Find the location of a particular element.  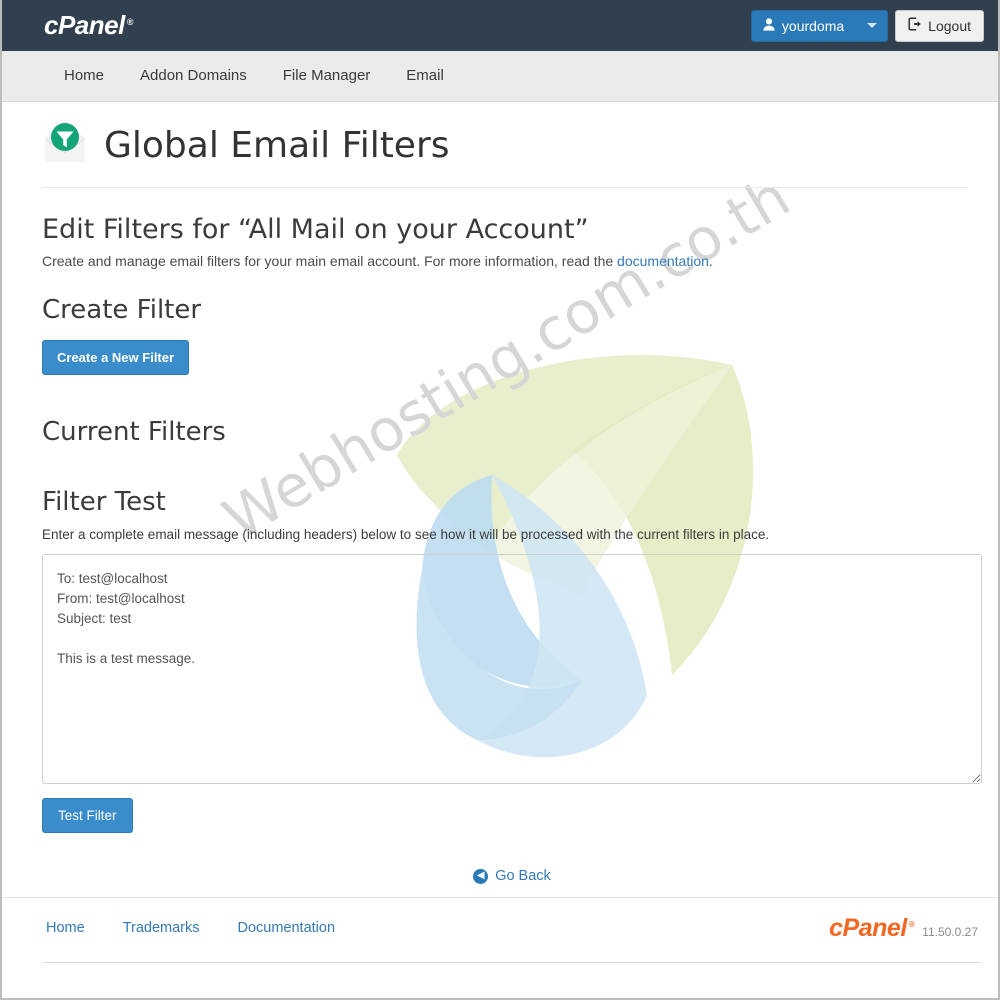

go-back-label: Go Back is located at coordinates (523, 876).